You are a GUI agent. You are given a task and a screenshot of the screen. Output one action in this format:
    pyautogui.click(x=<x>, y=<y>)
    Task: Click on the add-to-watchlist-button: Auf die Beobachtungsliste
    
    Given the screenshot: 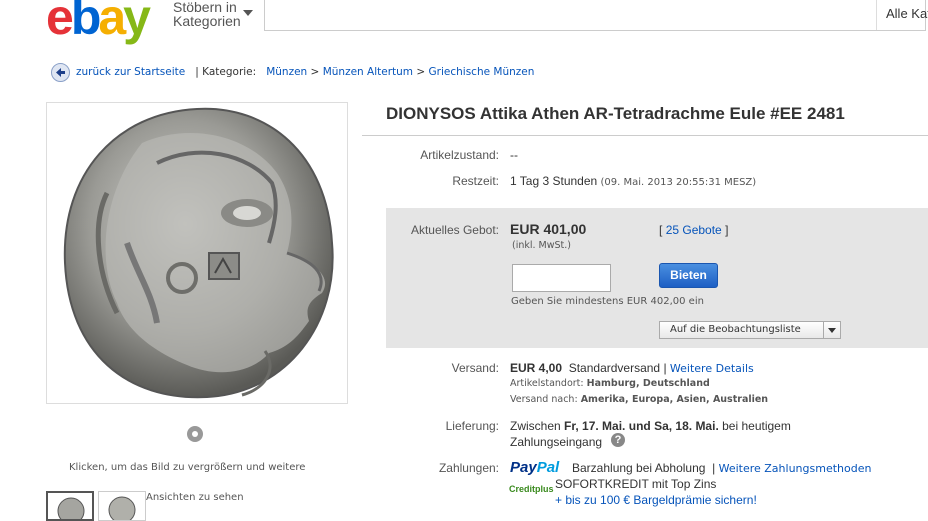 What is the action you would take?
    pyautogui.click(x=750, y=330)
    